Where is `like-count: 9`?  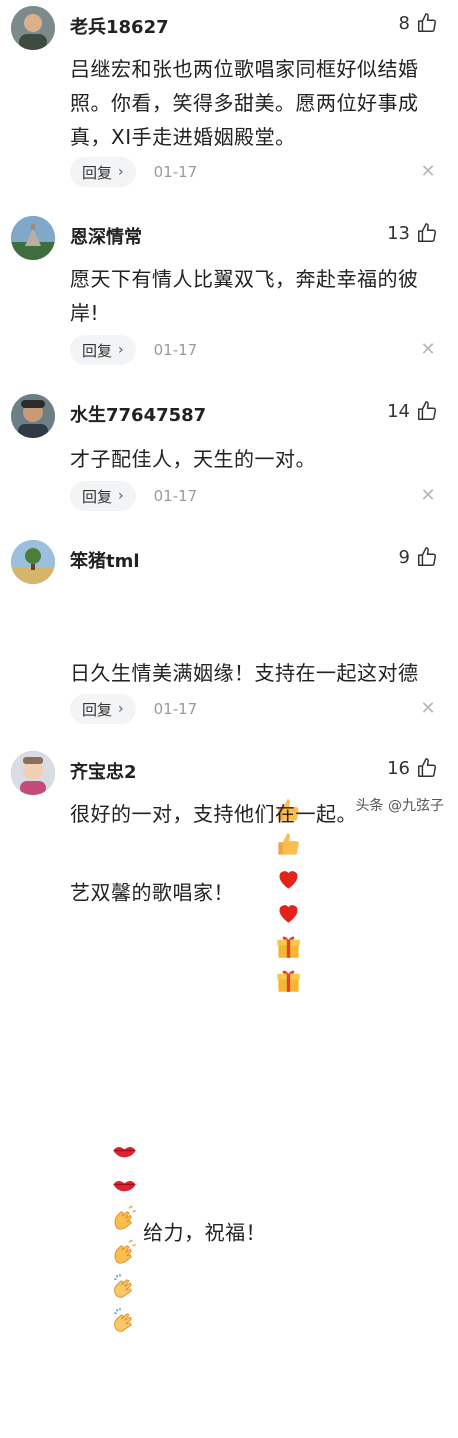 like-count: 9 is located at coordinates (404, 557).